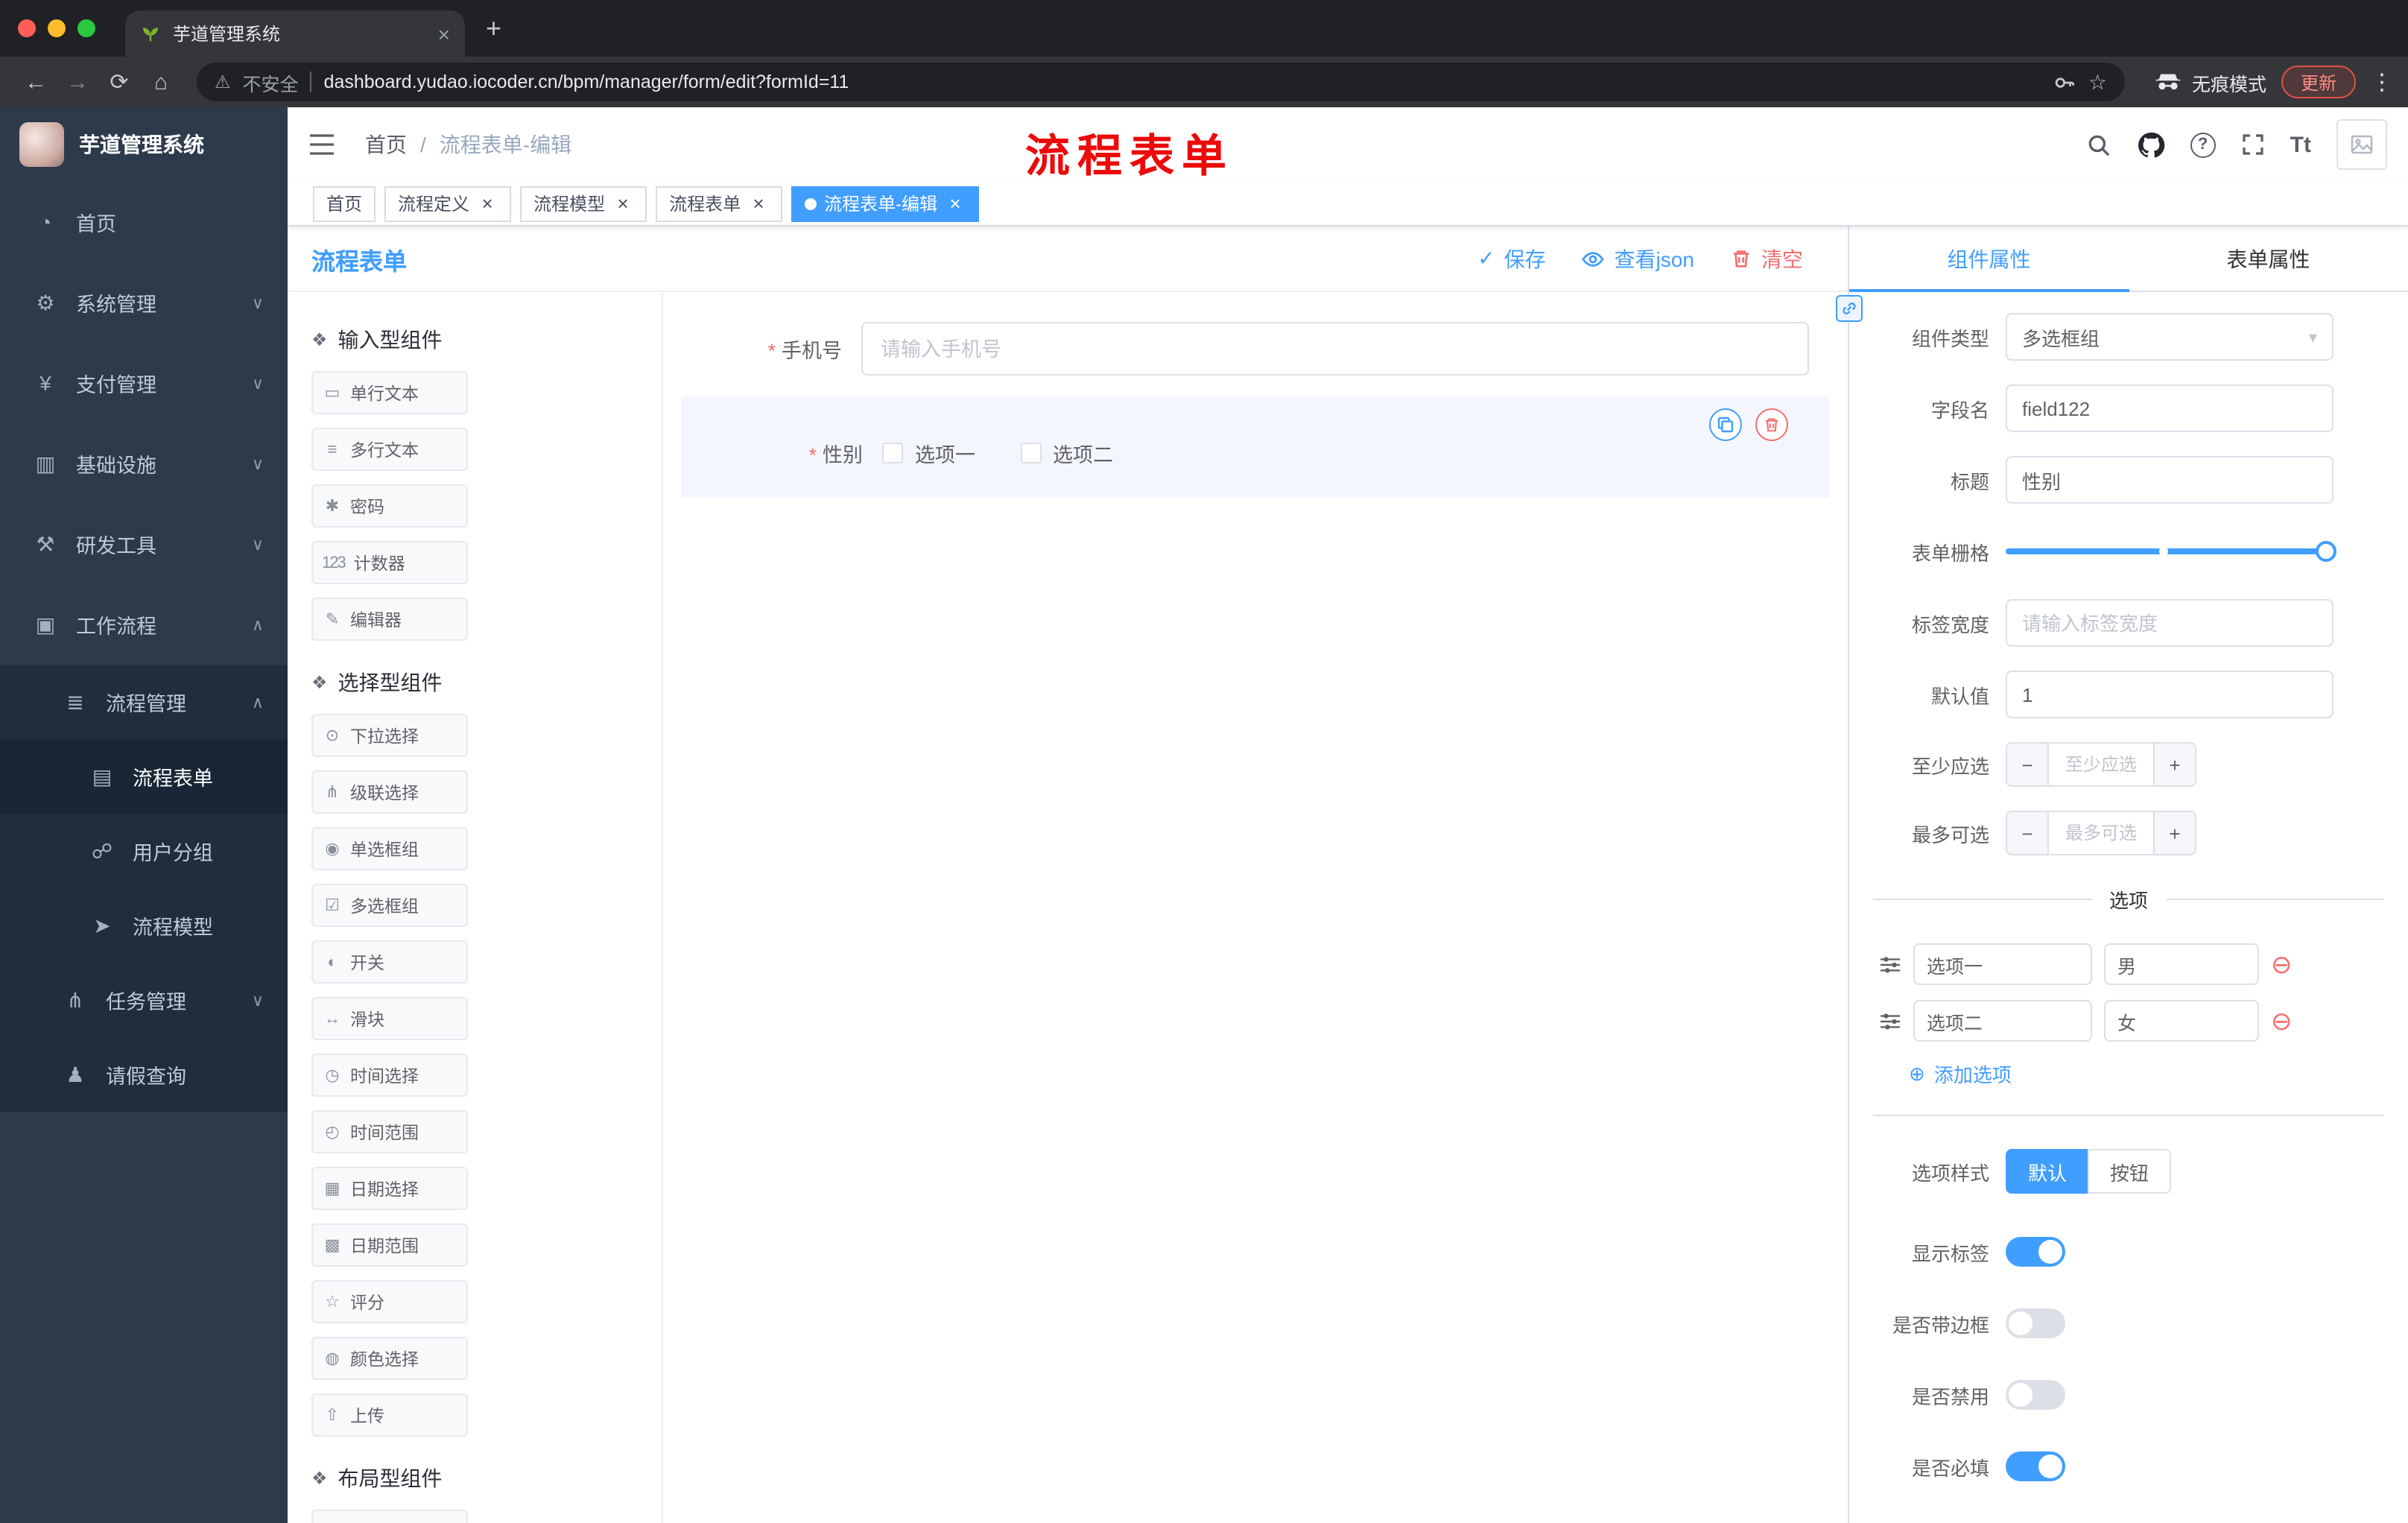 The height and width of the screenshot is (1523, 2408). Describe the element at coordinates (295, 34) in the screenshot. I see `browser-tab: 芋道管理系统 ×` at that location.